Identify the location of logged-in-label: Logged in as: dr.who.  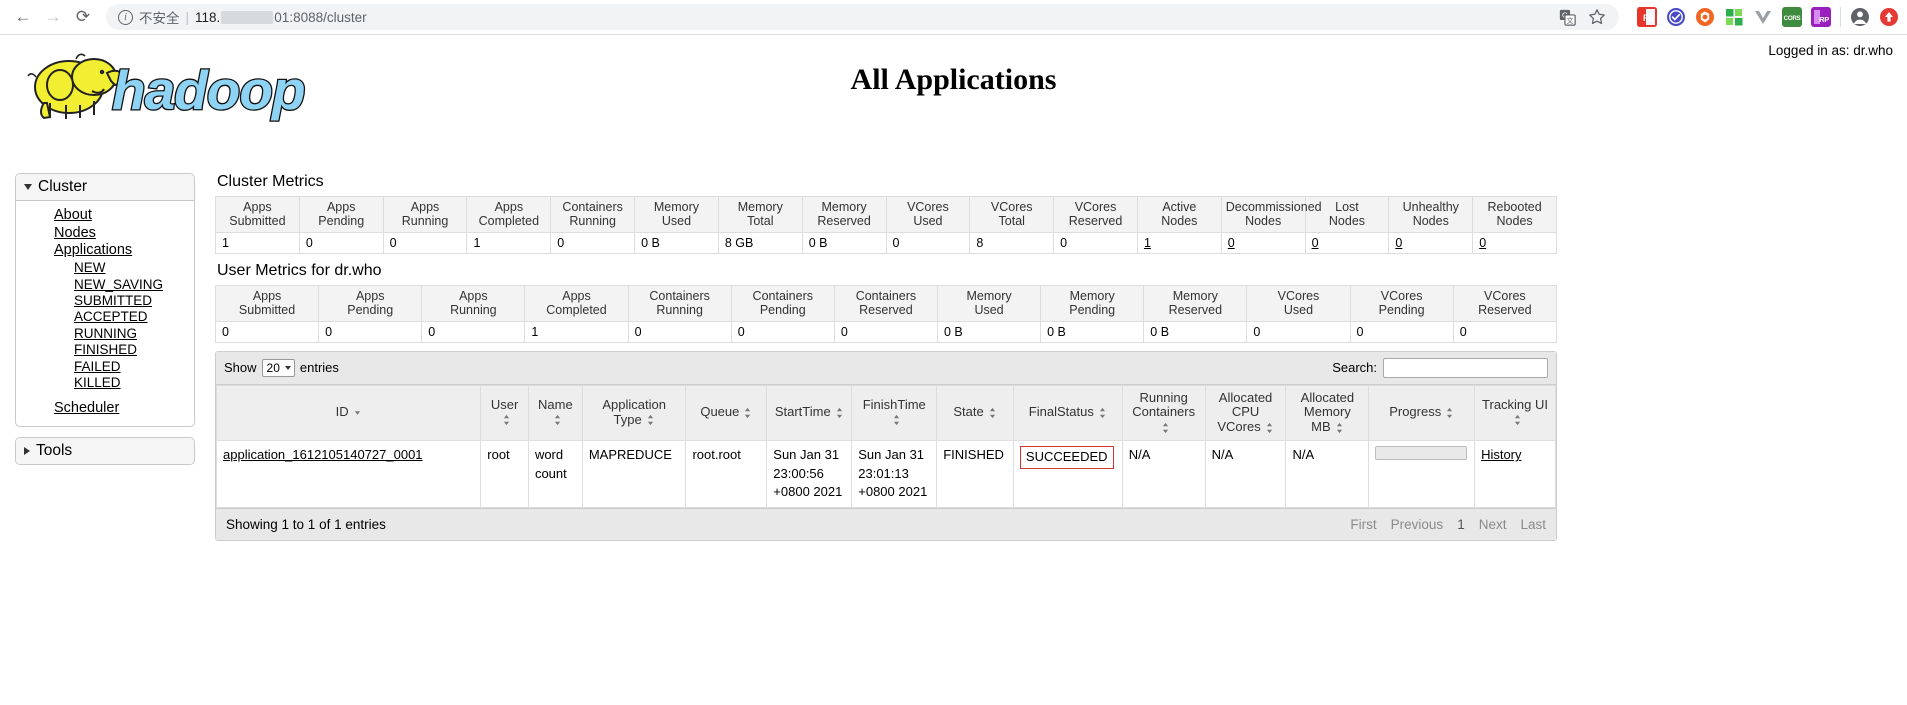
(1830, 50).